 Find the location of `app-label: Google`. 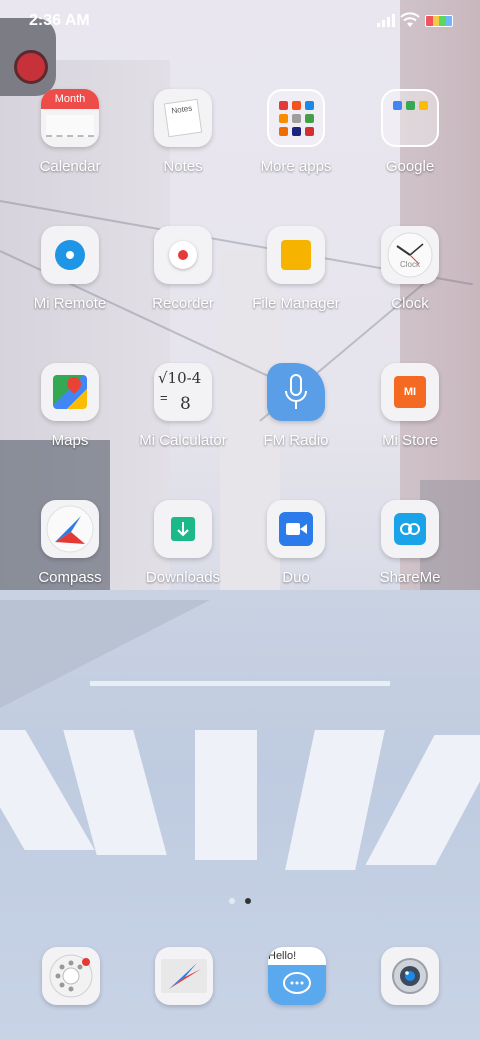

app-label: Google is located at coordinates (410, 166).